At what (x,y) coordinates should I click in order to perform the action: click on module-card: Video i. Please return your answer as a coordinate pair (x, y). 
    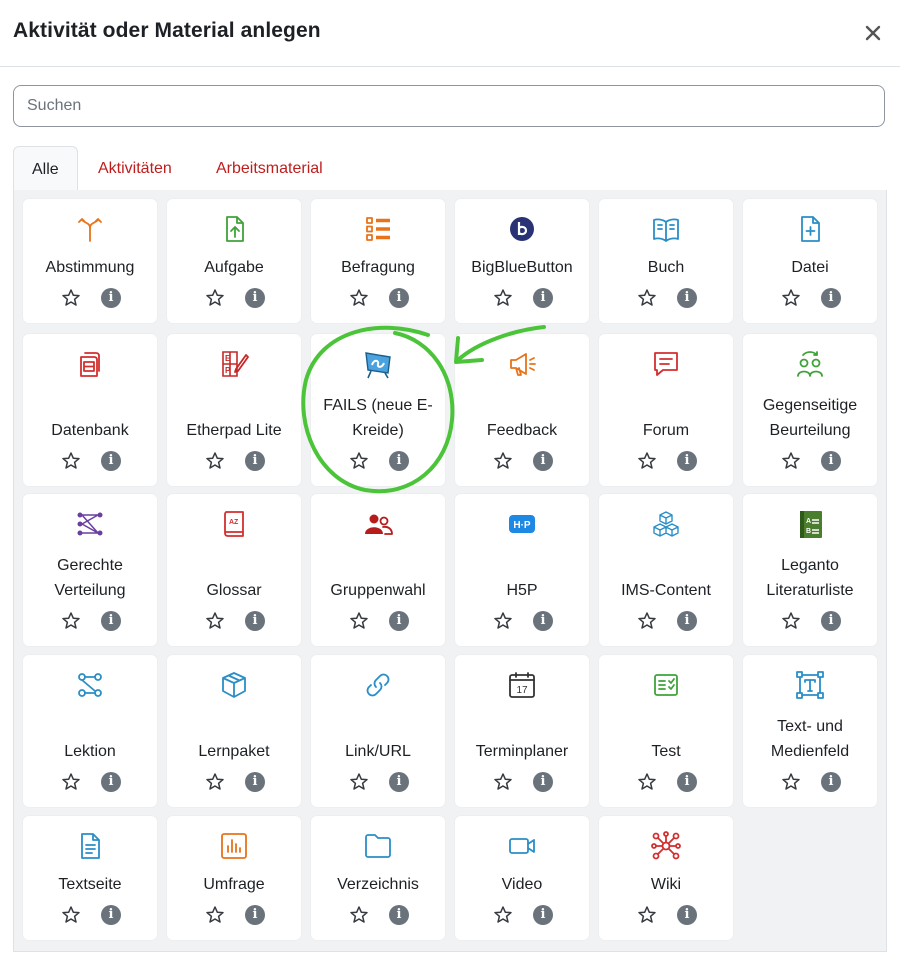
    Looking at the image, I should click on (522, 878).